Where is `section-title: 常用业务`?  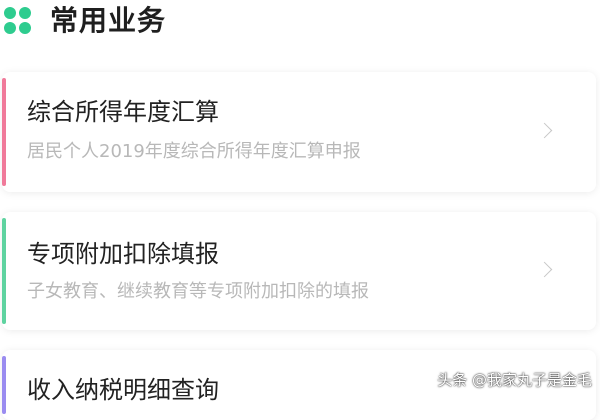 section-title: 常用业务 is located at coordinates (108, 20).